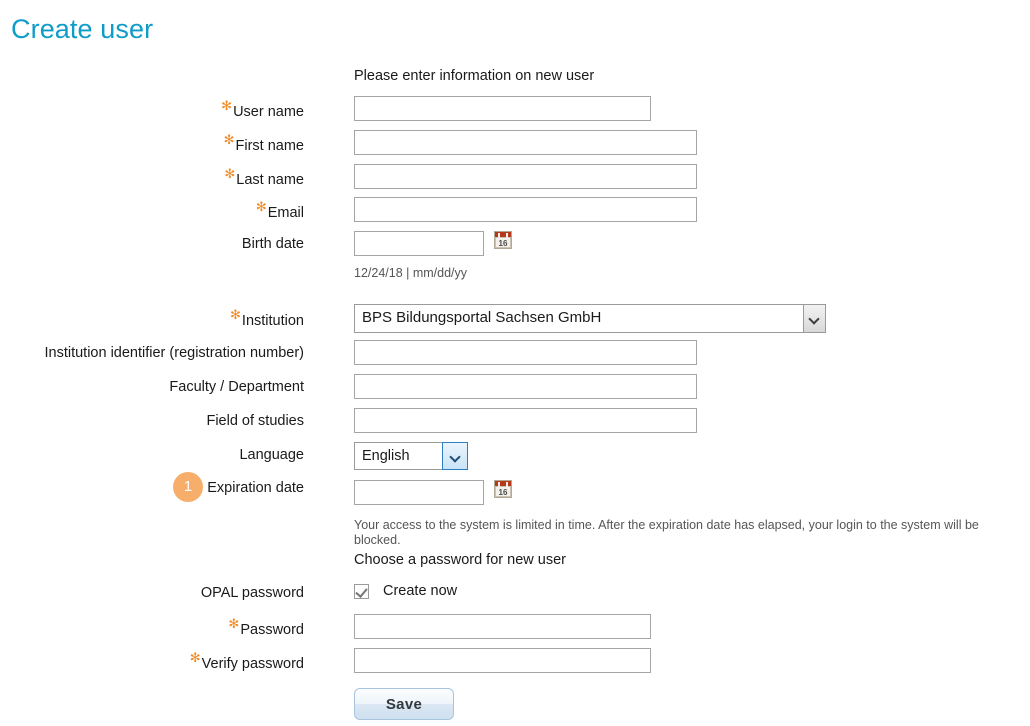 This screenshot has height=726, width=1030. I want to click on last-name-input, so click(525, 176).